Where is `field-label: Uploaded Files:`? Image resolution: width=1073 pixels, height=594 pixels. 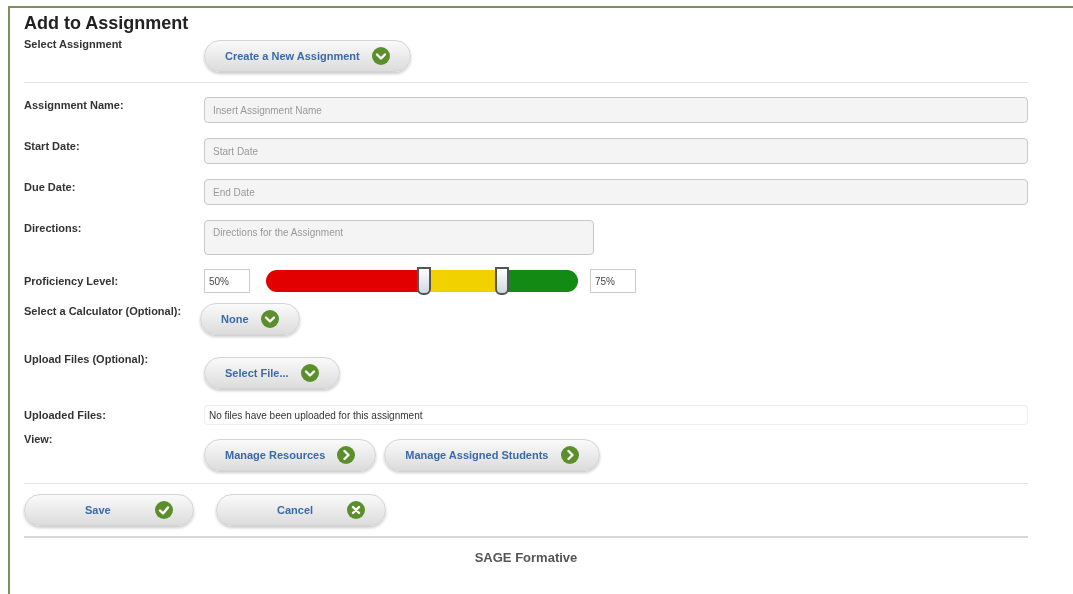
field-label: Uploaded Files: is located at coordinates (65, 415).